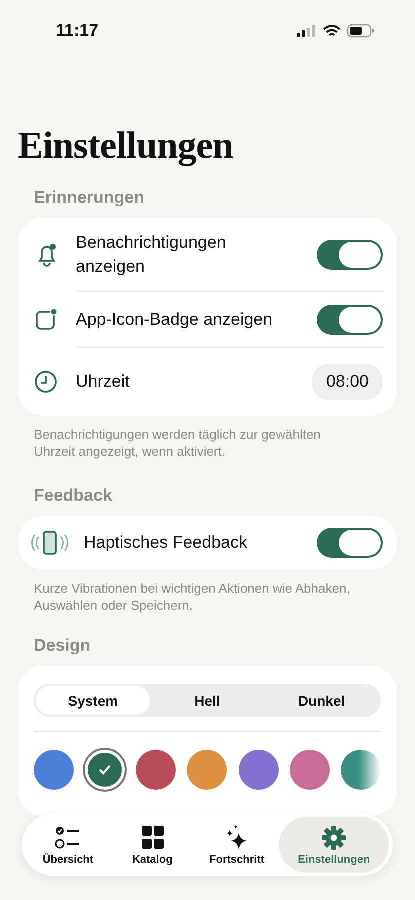 Image resolution: width=415 pixels, height=900 pixels. What do you see at coordinates (193, 597) in the screenshot?
I see `section-footer: Kurze Vibrationen bei wichtigen Aktionen wie Abhaken, Auswählen oder Speichern.` at bounding box center [193, 597].